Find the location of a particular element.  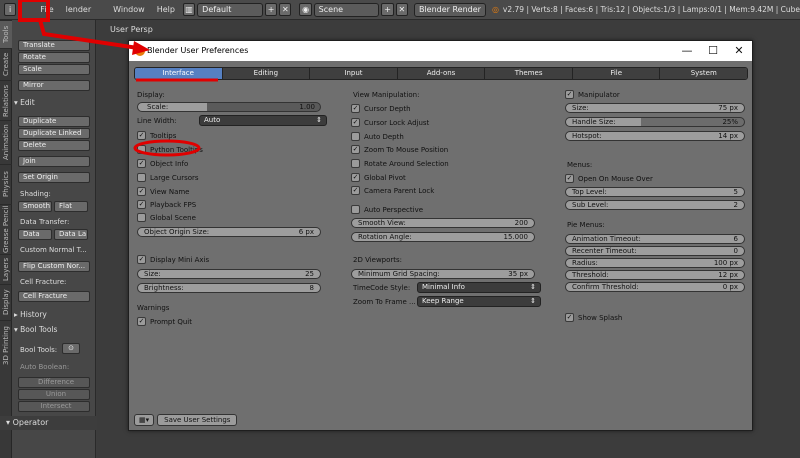

mini-axis-size-field: Size: 25 is located at coordinates (229, 274).